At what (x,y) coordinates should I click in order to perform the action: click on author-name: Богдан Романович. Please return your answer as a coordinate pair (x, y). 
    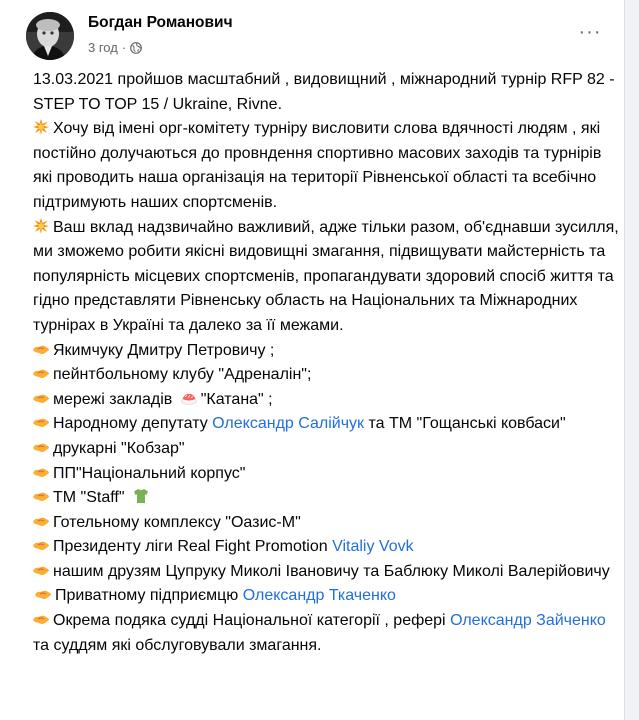
    Looking at the image, I should click on (160, 23).